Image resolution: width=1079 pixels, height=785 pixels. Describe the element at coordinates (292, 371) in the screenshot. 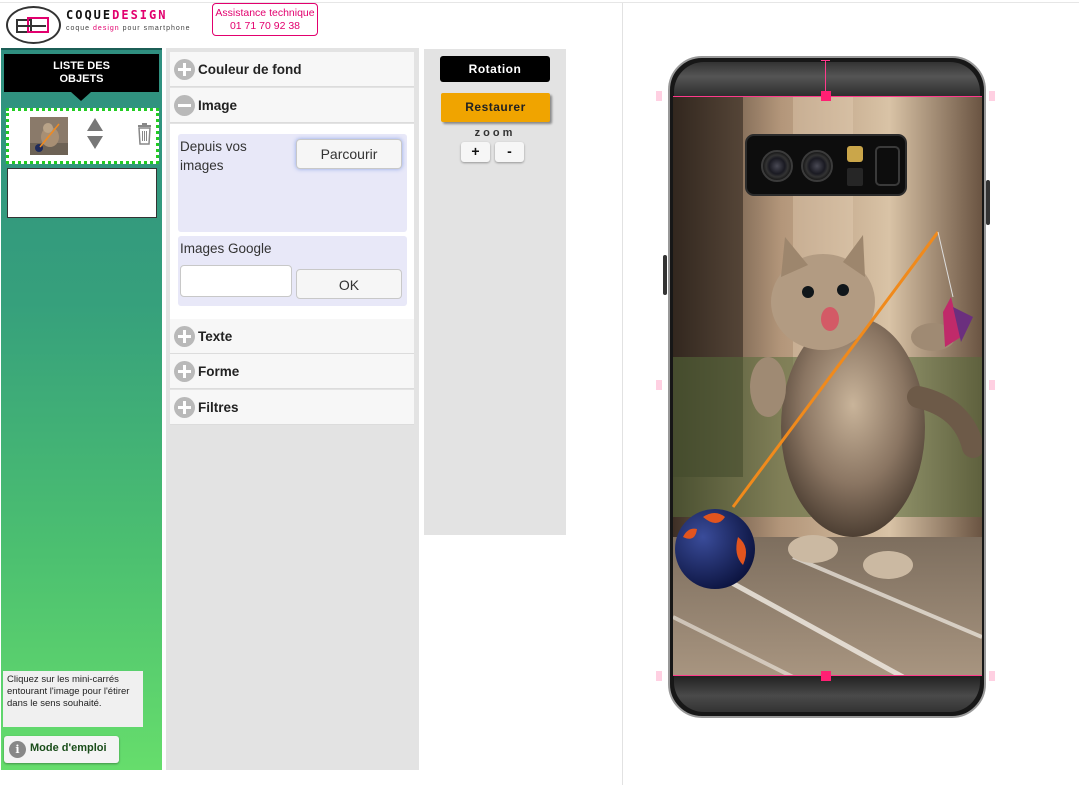

I see `section-shape: Forme` at that location.